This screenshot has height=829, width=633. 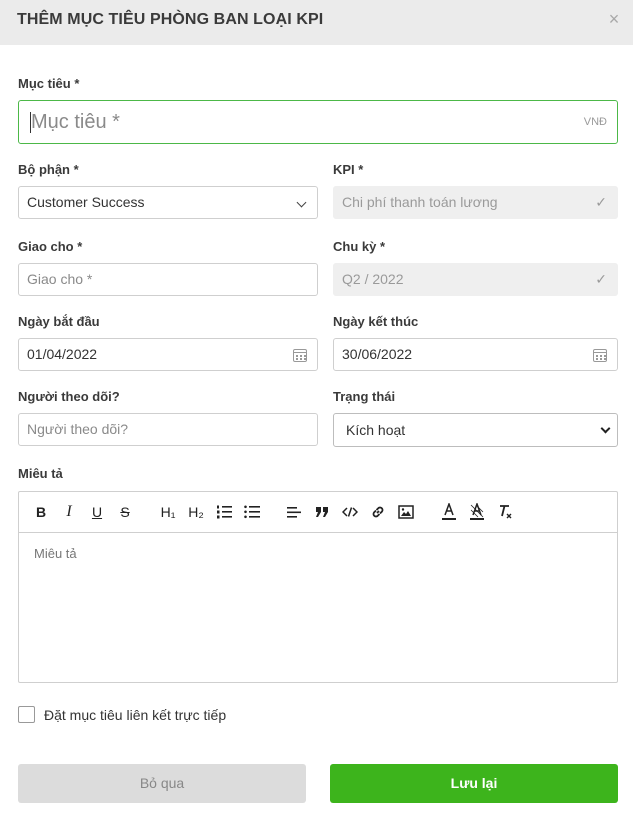 I want to click on bold-icon: B, so click(x=41, y=512).